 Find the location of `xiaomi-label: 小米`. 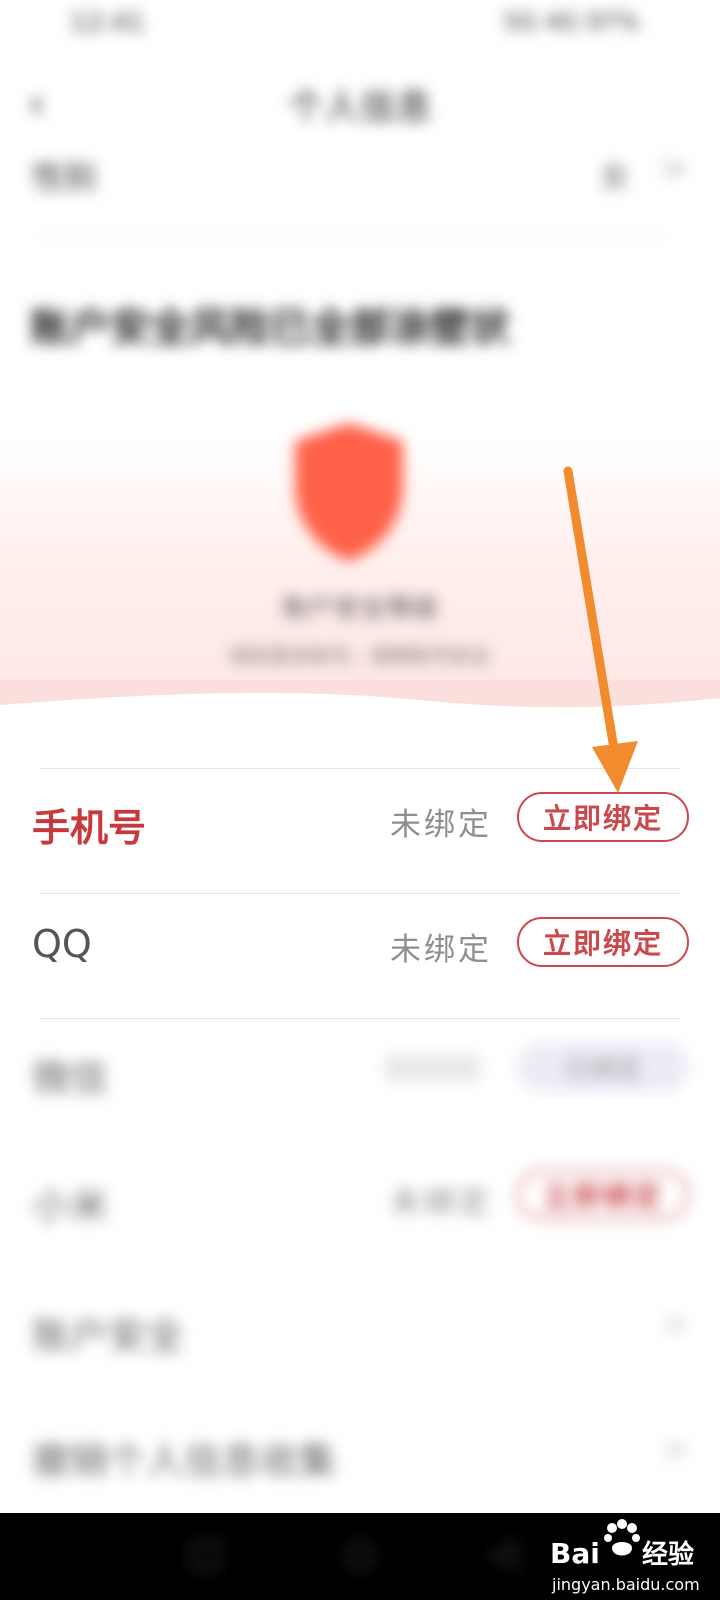

xiaomi-label: 小米 is located at coordinates (70, 1206).